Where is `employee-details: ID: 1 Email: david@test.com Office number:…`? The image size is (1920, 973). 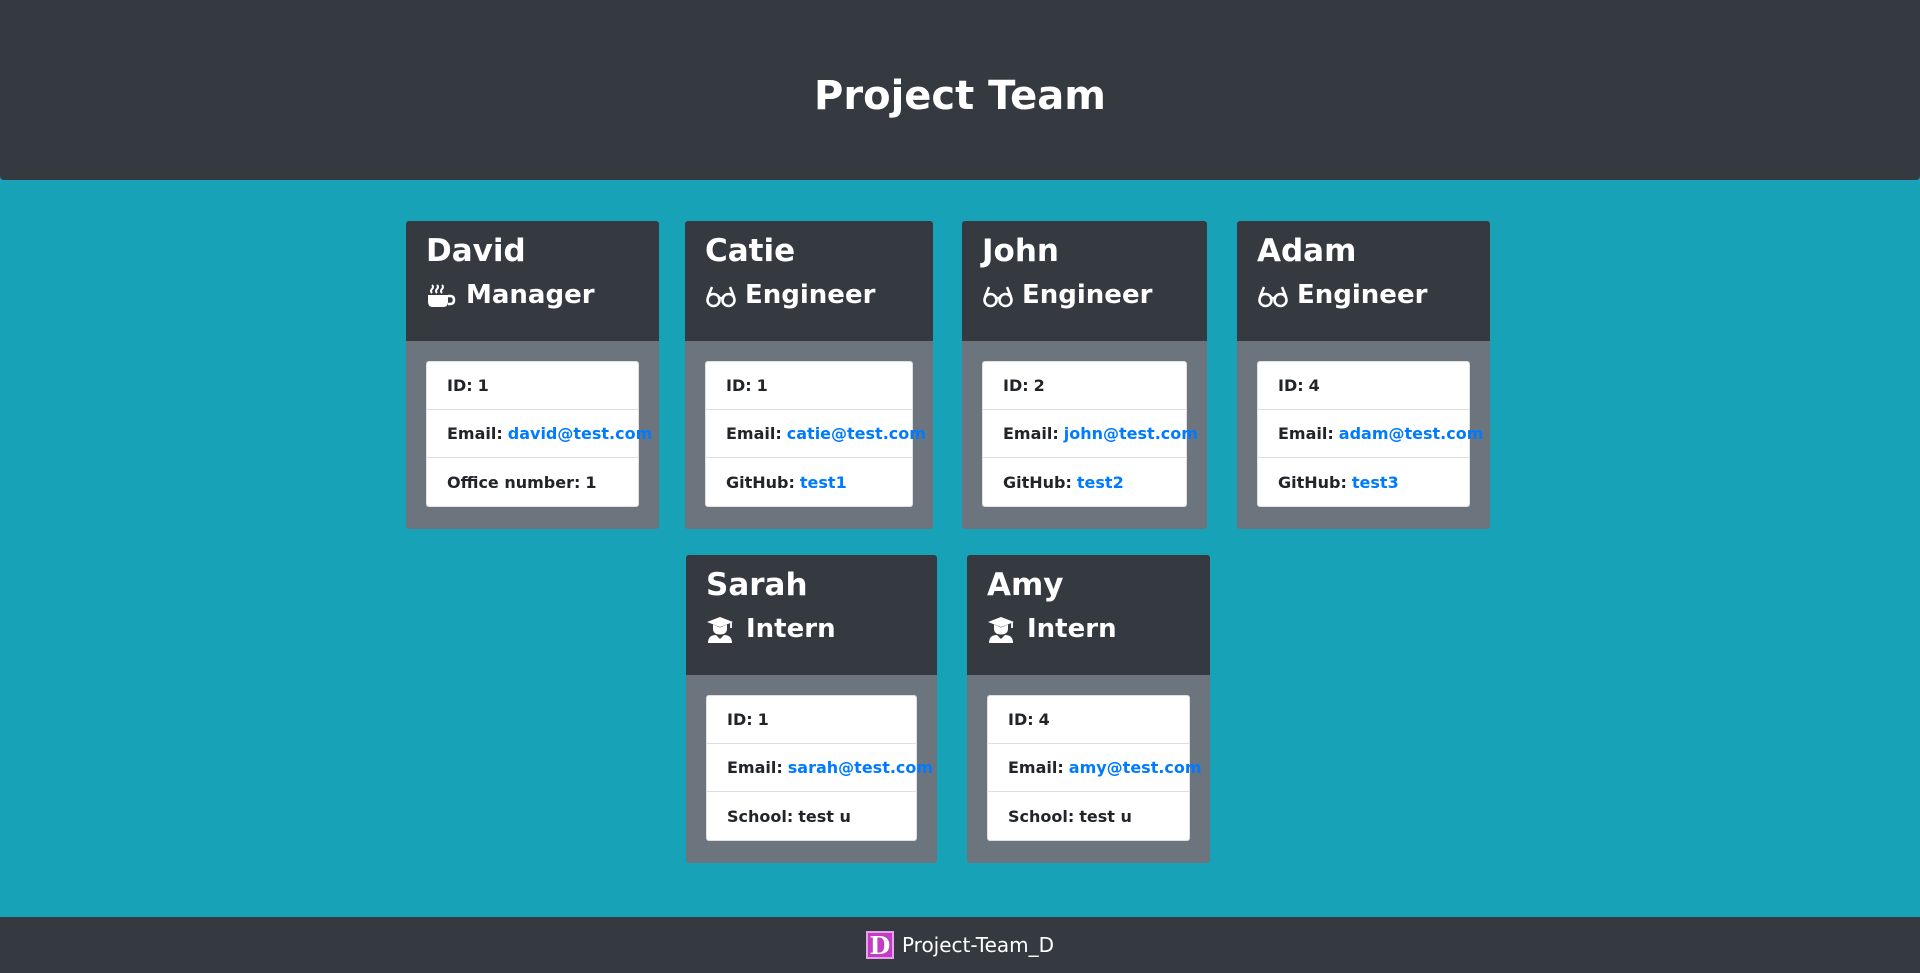 employee-details: ID: 1 Email: david@test.com Office number:… is located at coordinates (539, 434).